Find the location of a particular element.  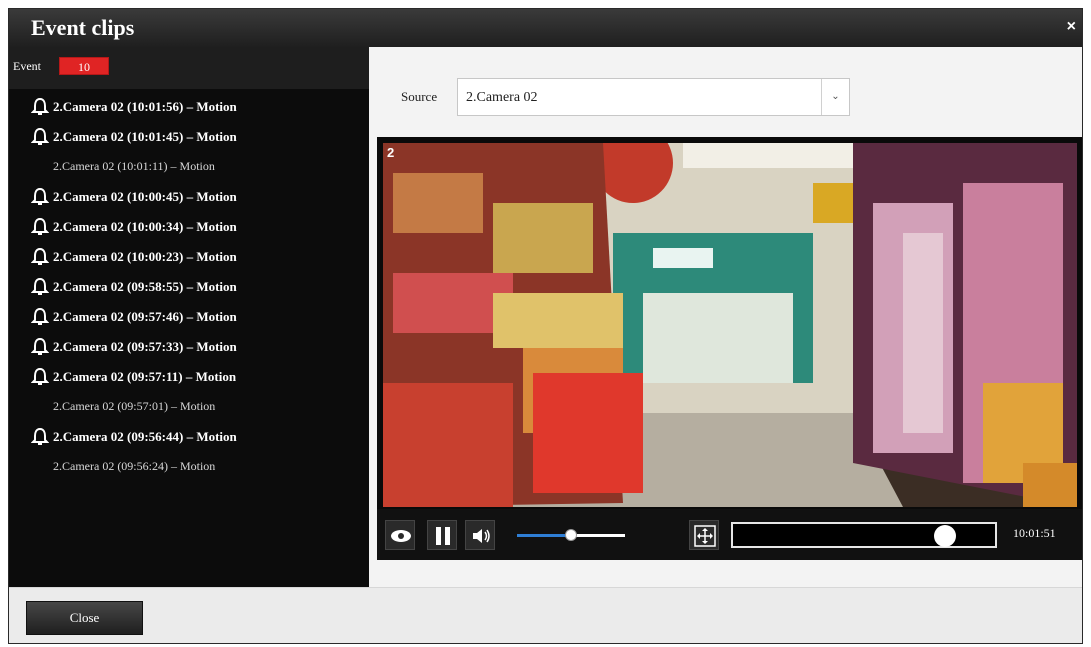

event-count-badge: 10 is located at coordinates (84, 66).